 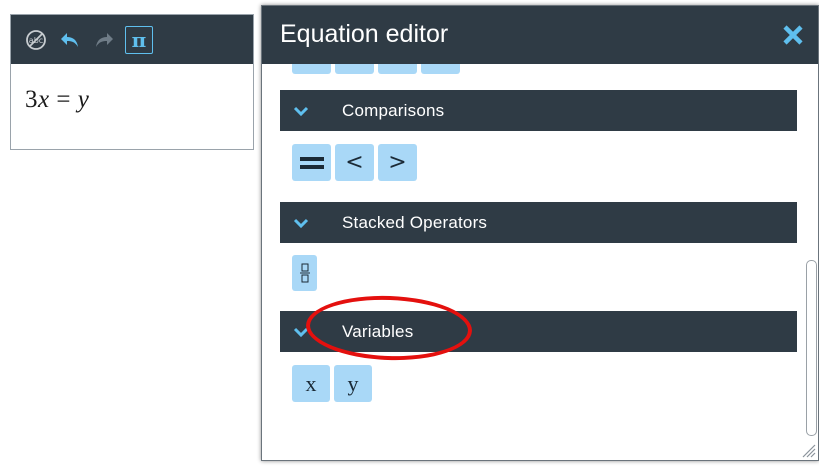 I want to click on redo-icon, so click(x=104, y=40).